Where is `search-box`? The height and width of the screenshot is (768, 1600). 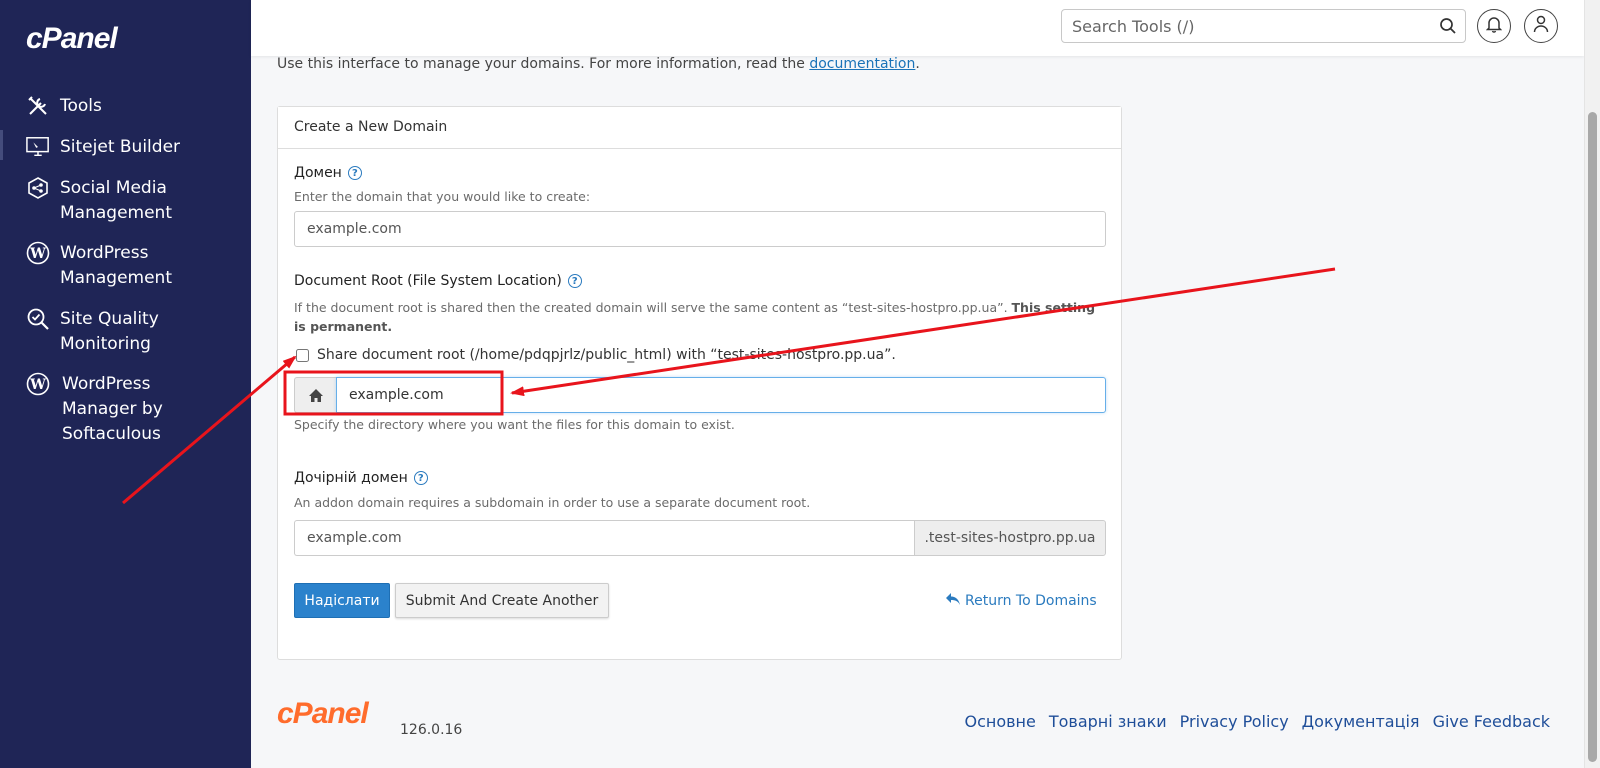
search-box is located at coordinates (1263, 26).